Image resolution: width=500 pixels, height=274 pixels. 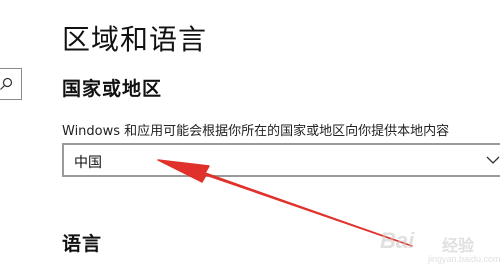 I want to click on chevron-down-icon, so click(x=493, y=160).